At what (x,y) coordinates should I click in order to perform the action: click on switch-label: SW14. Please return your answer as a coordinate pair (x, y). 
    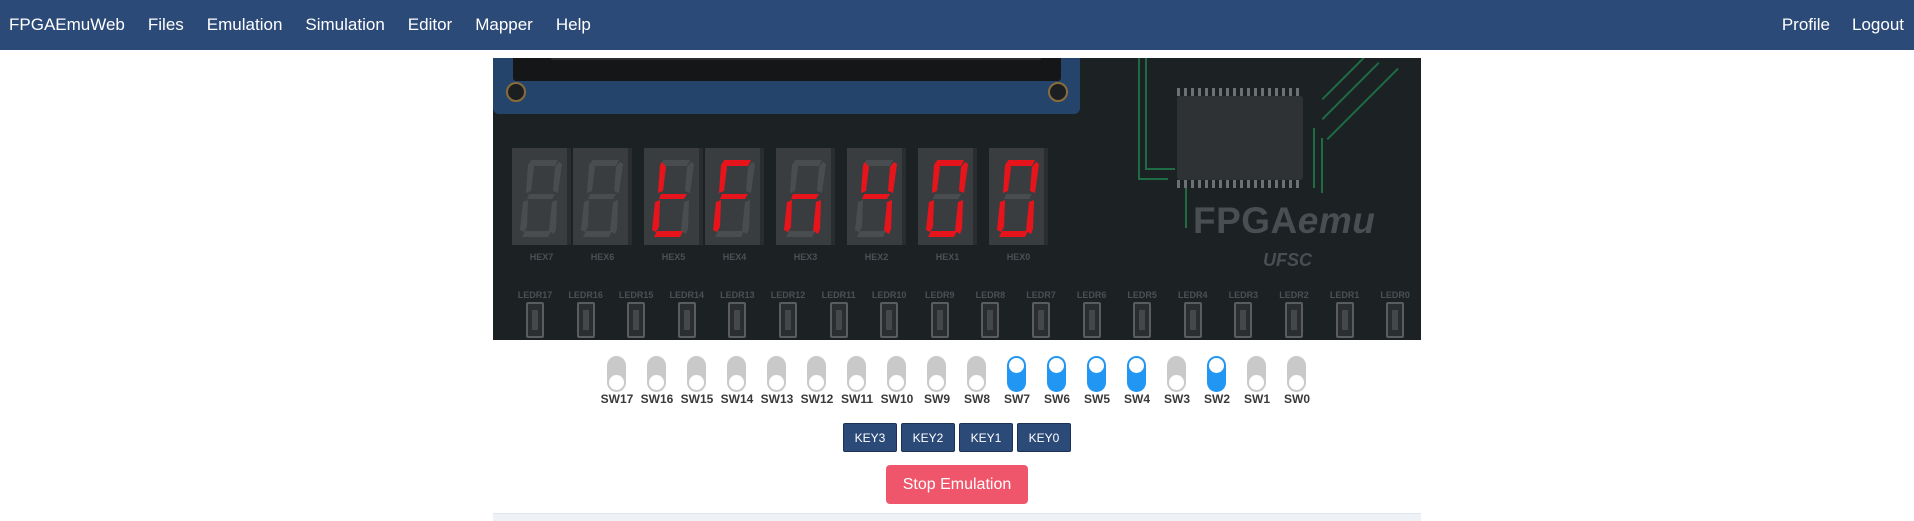
    Looking at the image, I should click on (737, 399).